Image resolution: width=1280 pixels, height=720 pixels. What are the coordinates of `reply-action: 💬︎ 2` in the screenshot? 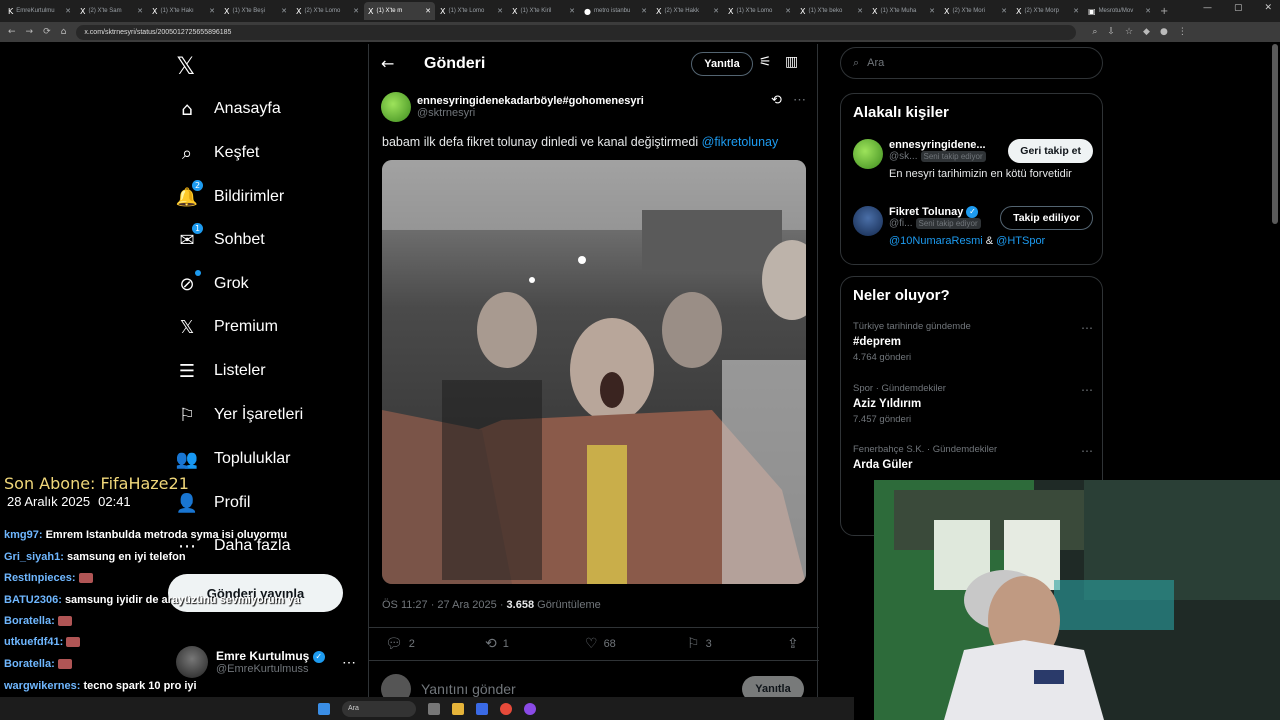 It's located at (400, 644).